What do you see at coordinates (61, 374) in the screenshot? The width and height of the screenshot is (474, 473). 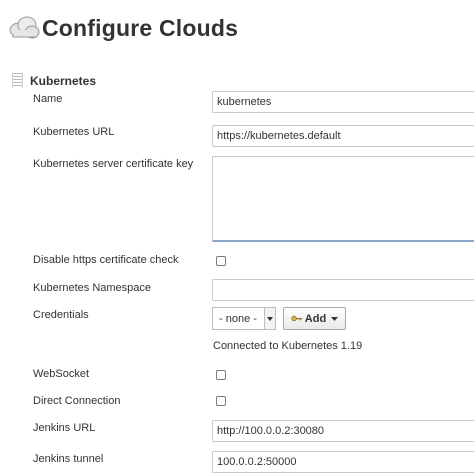 I see `websocket-label: WebSocket` at bounding box center [61, 374].